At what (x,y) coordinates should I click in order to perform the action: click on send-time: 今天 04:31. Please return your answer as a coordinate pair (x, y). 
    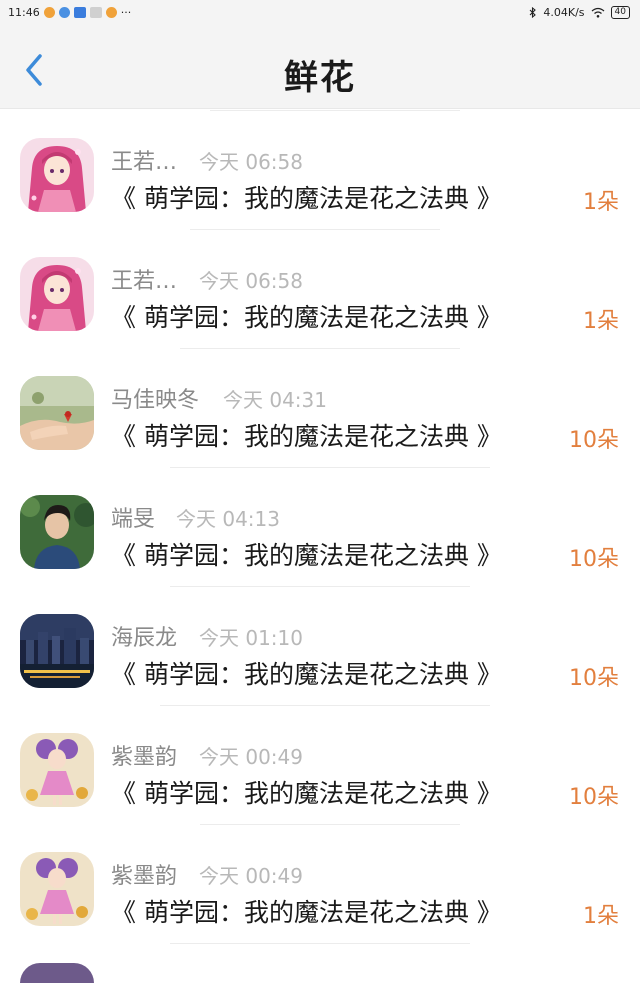
    Looking at the image, I should click on (275, 400).